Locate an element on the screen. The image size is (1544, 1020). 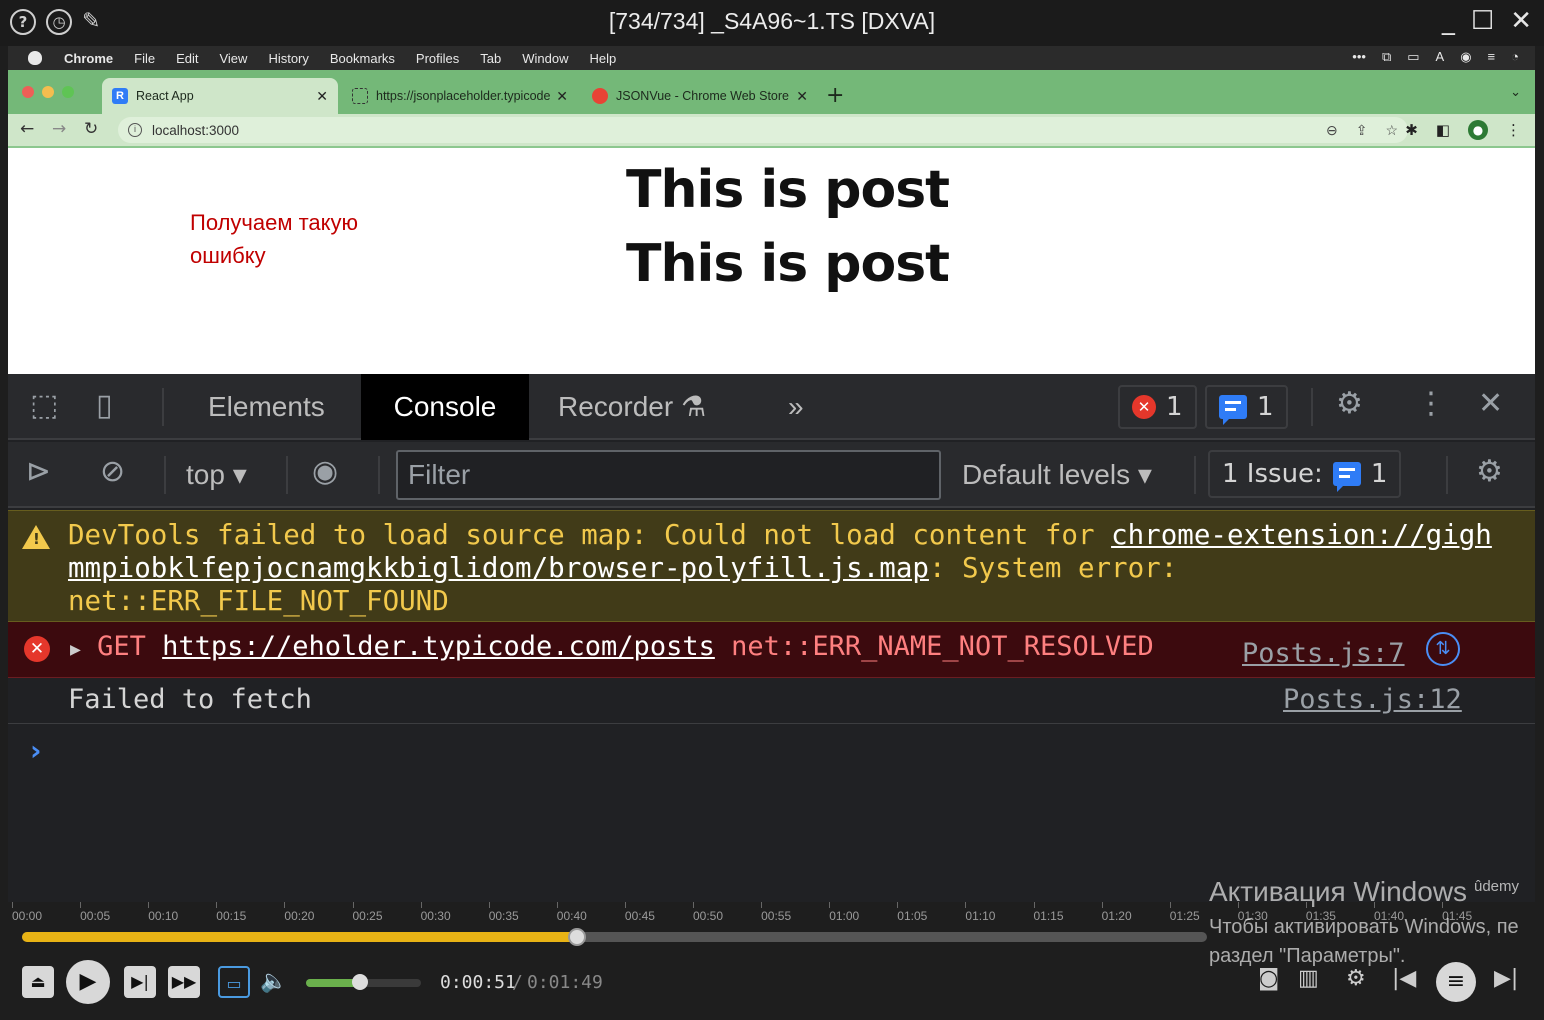
next-icon: ▶| is located at coordinates (1506, 978).